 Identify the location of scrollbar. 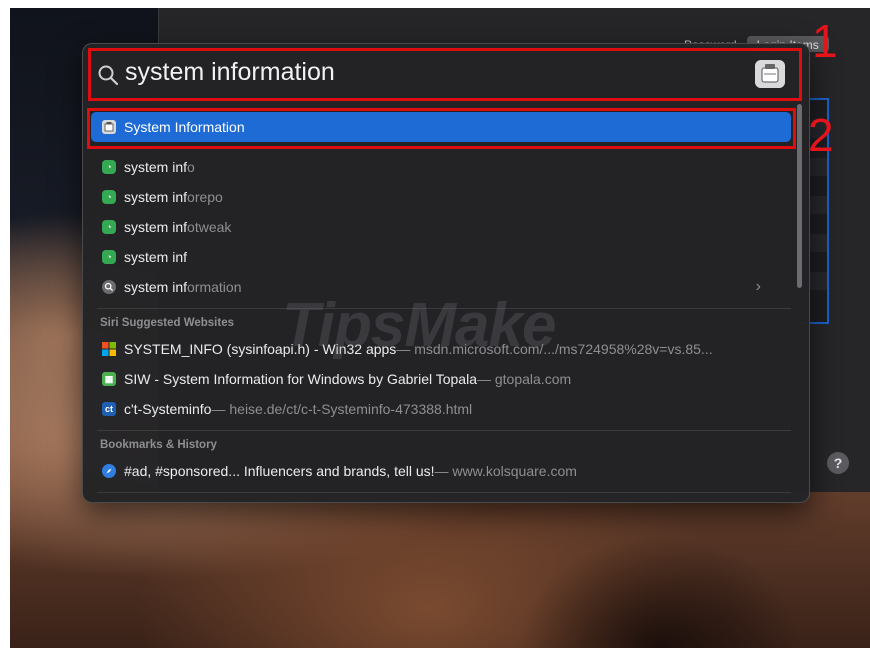
(799, 196).